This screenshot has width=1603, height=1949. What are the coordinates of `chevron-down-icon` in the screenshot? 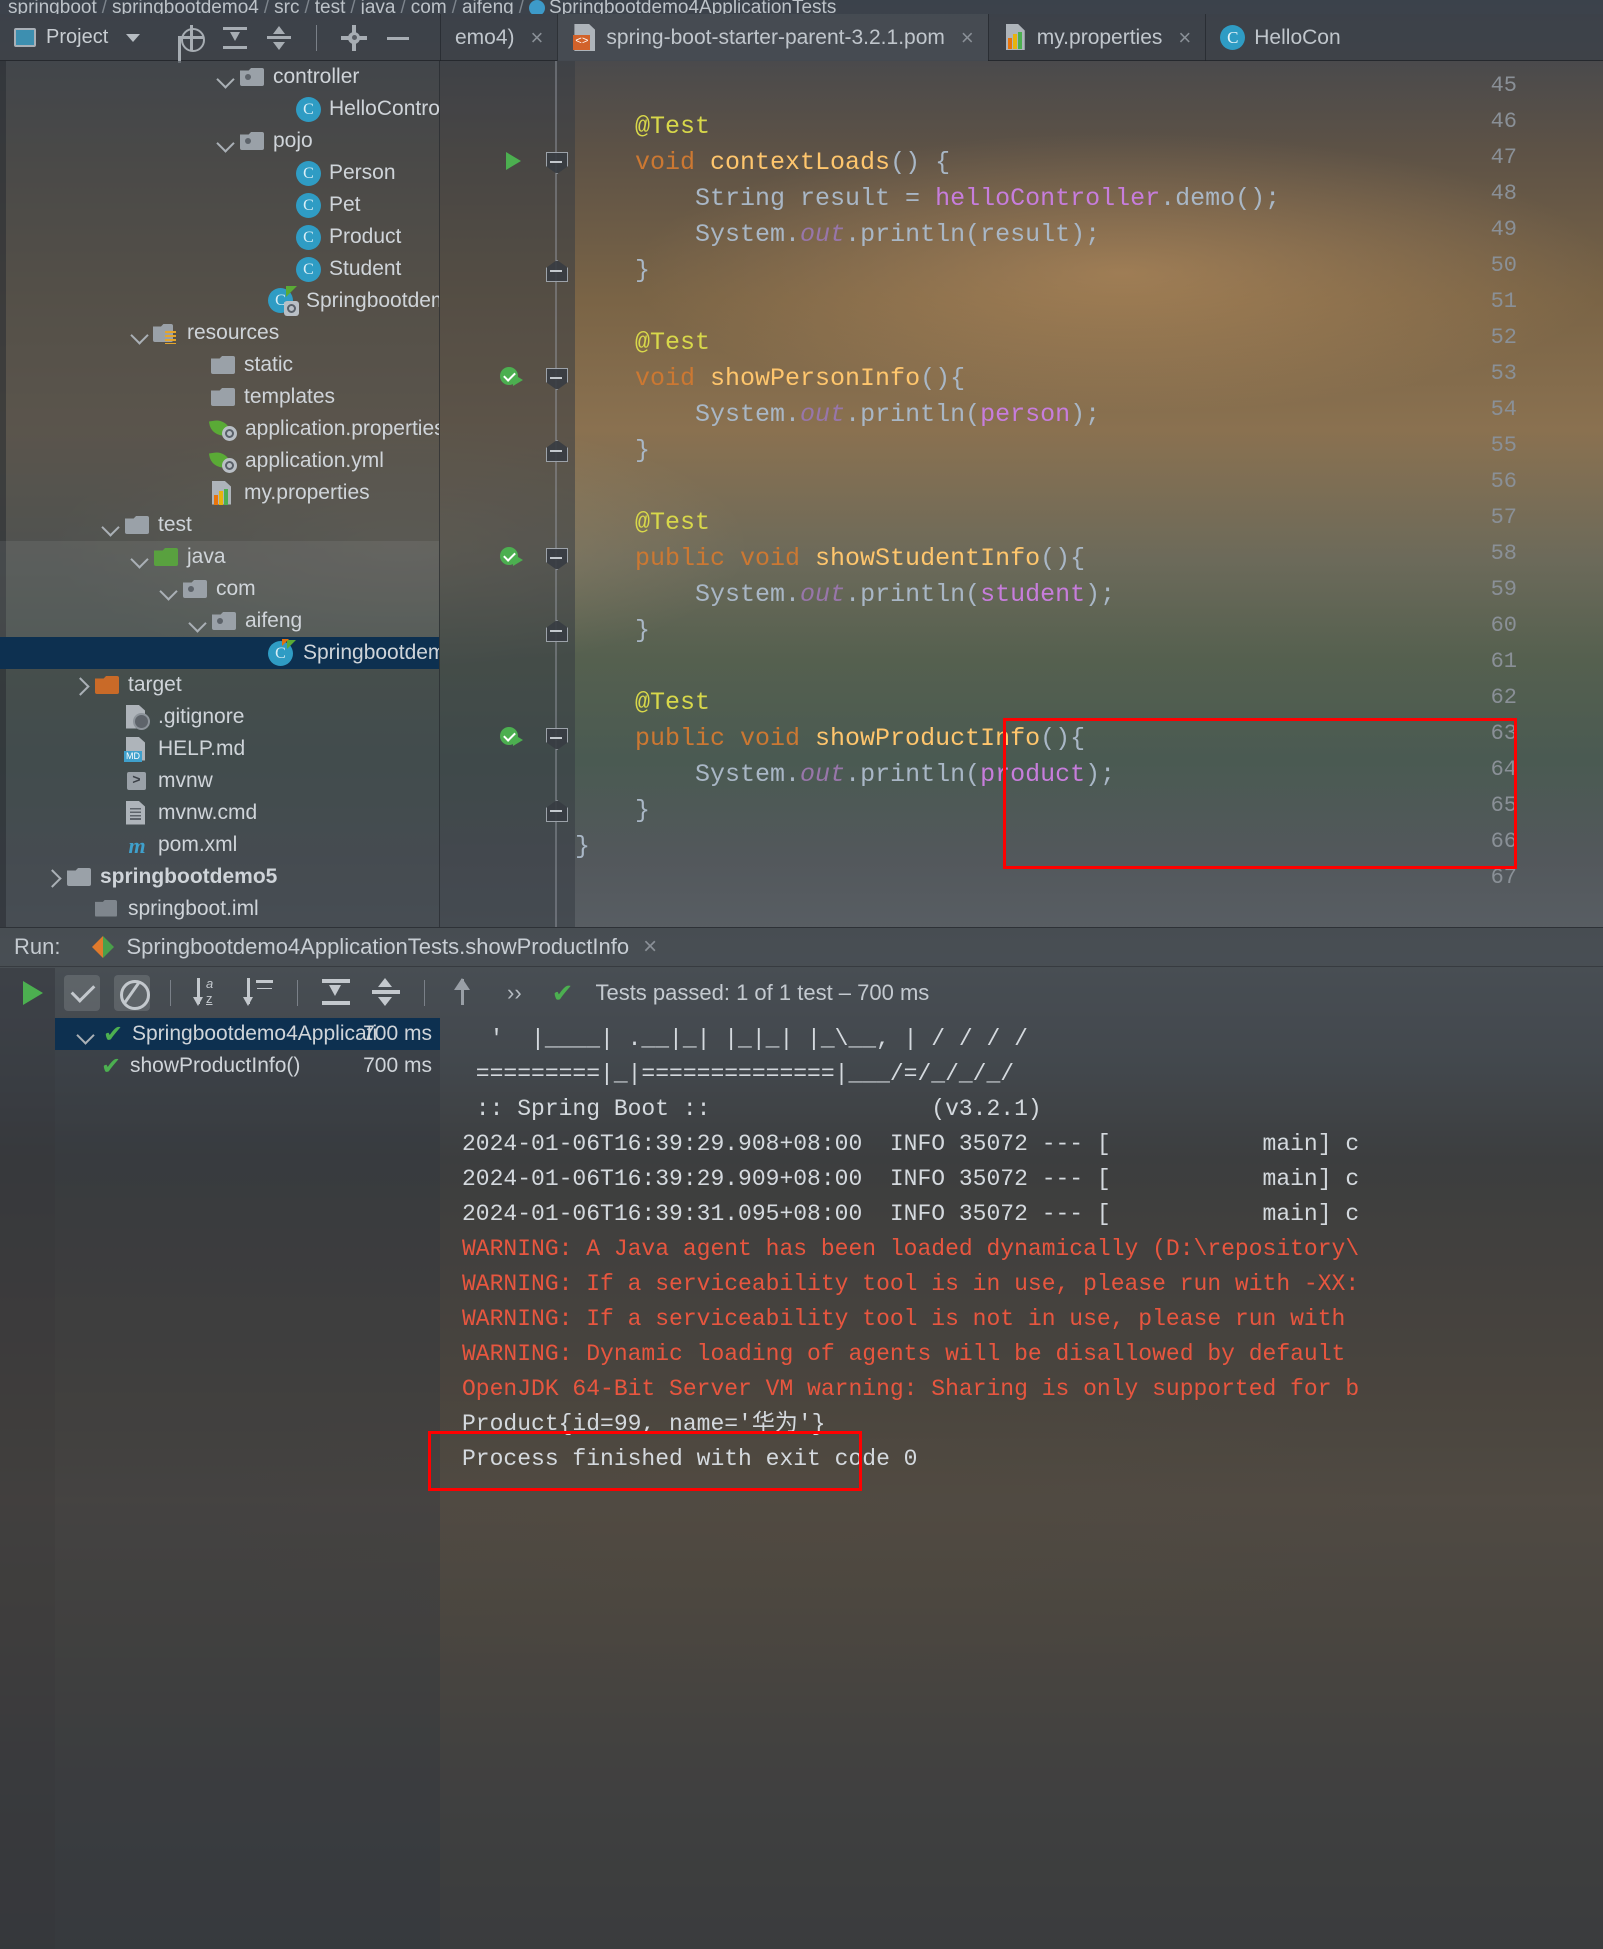 It's located at (133, 37).